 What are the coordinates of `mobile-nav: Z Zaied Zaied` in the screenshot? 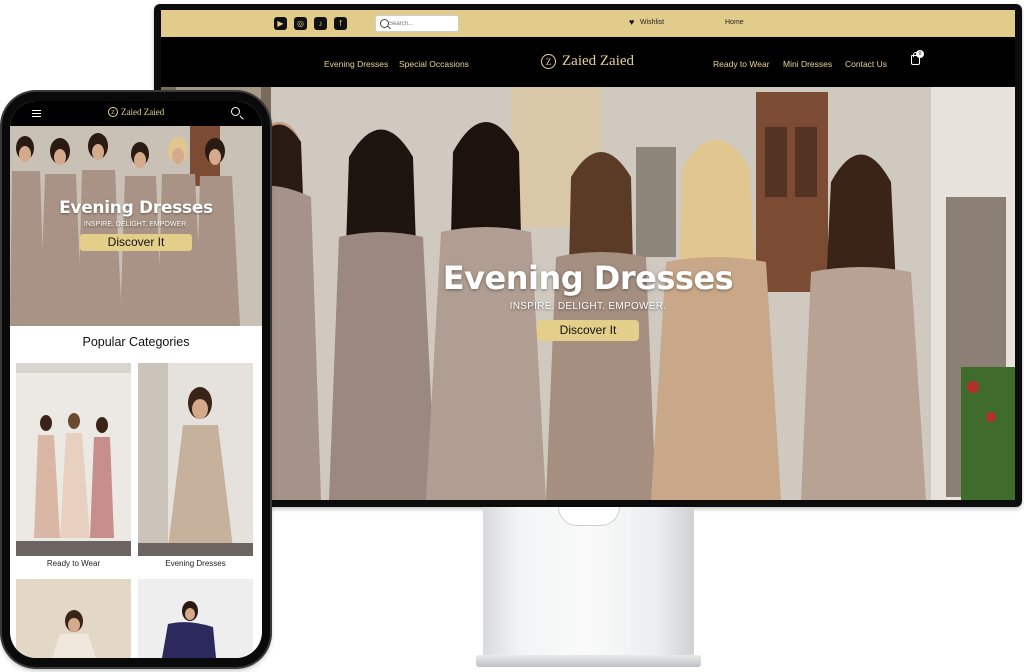 It's located at (136, 113).